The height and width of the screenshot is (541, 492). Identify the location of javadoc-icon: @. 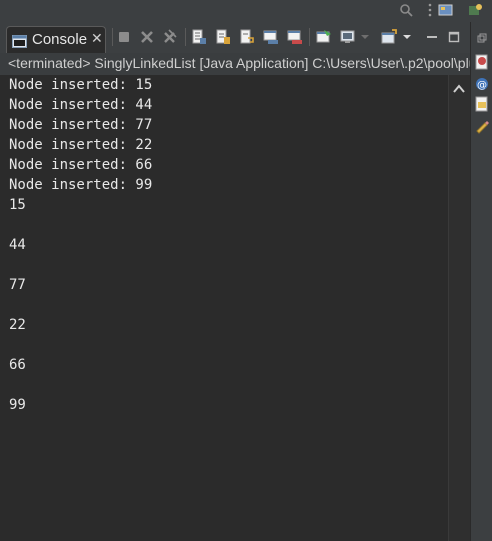
(482, 84).